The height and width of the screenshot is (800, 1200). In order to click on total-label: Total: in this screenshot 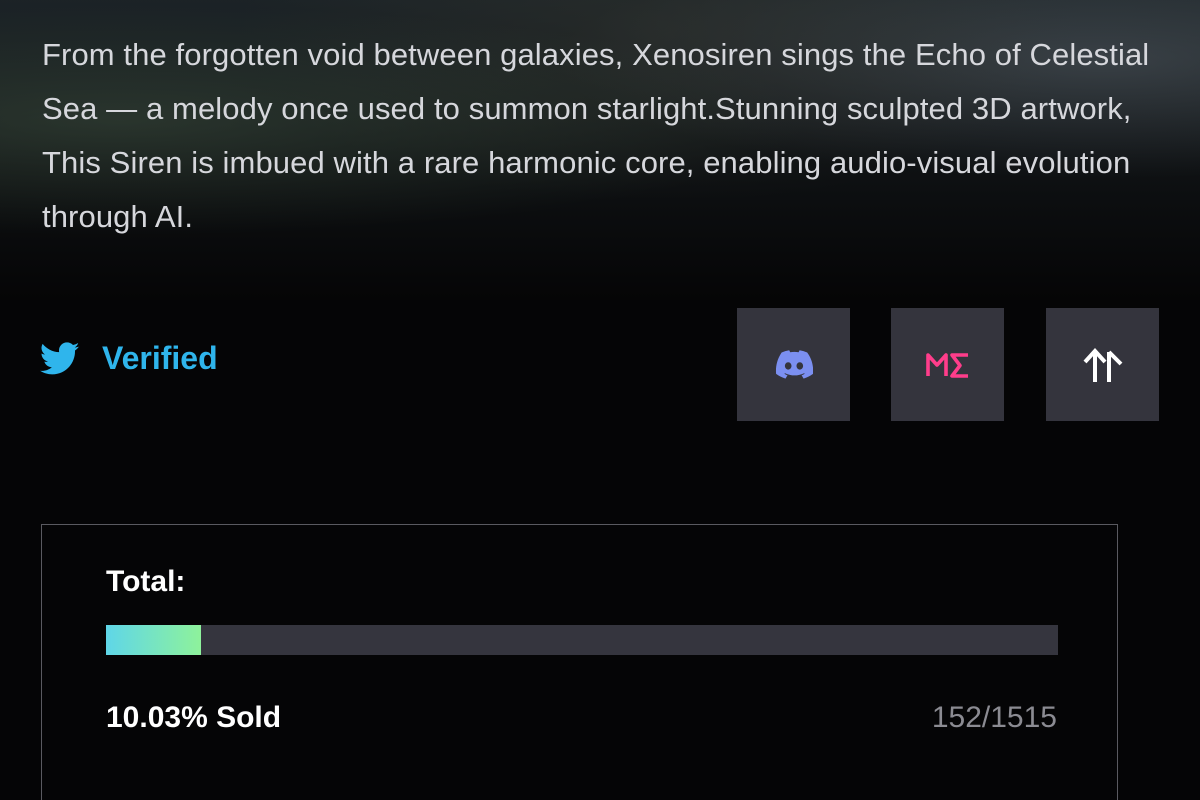, I will do `click(146, 581)`.